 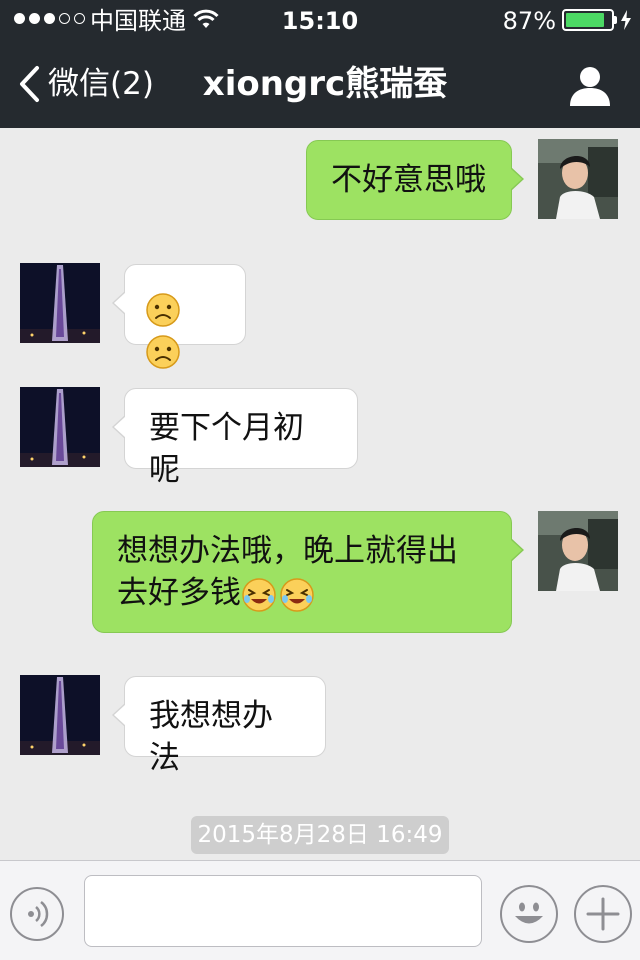 I want to click on incoming-message-bubble: 我想想办法, so click(x=219, y=726).